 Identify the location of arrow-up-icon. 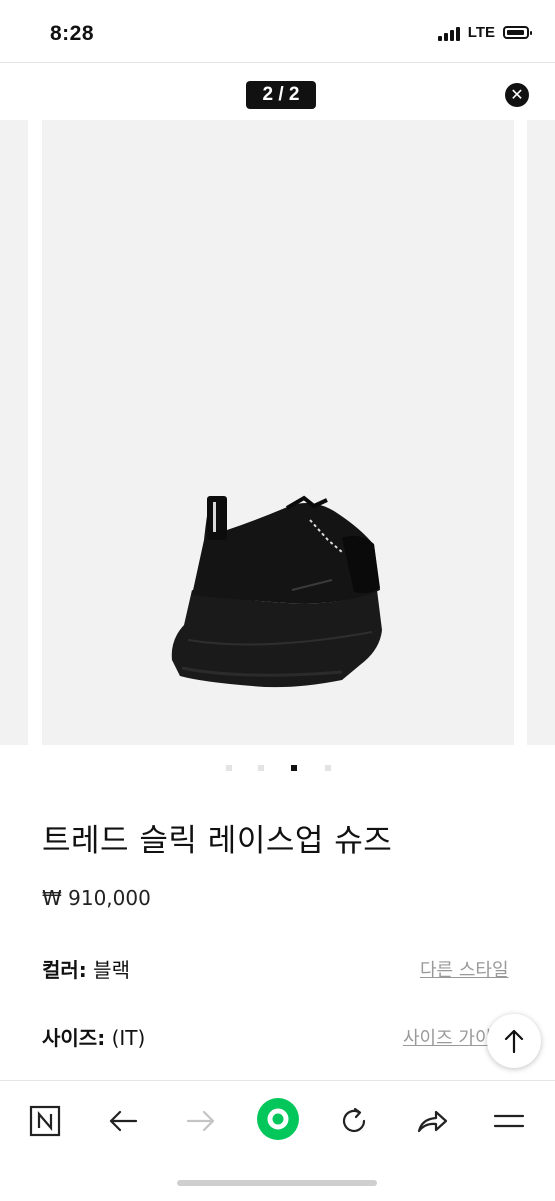
(514, 1041).